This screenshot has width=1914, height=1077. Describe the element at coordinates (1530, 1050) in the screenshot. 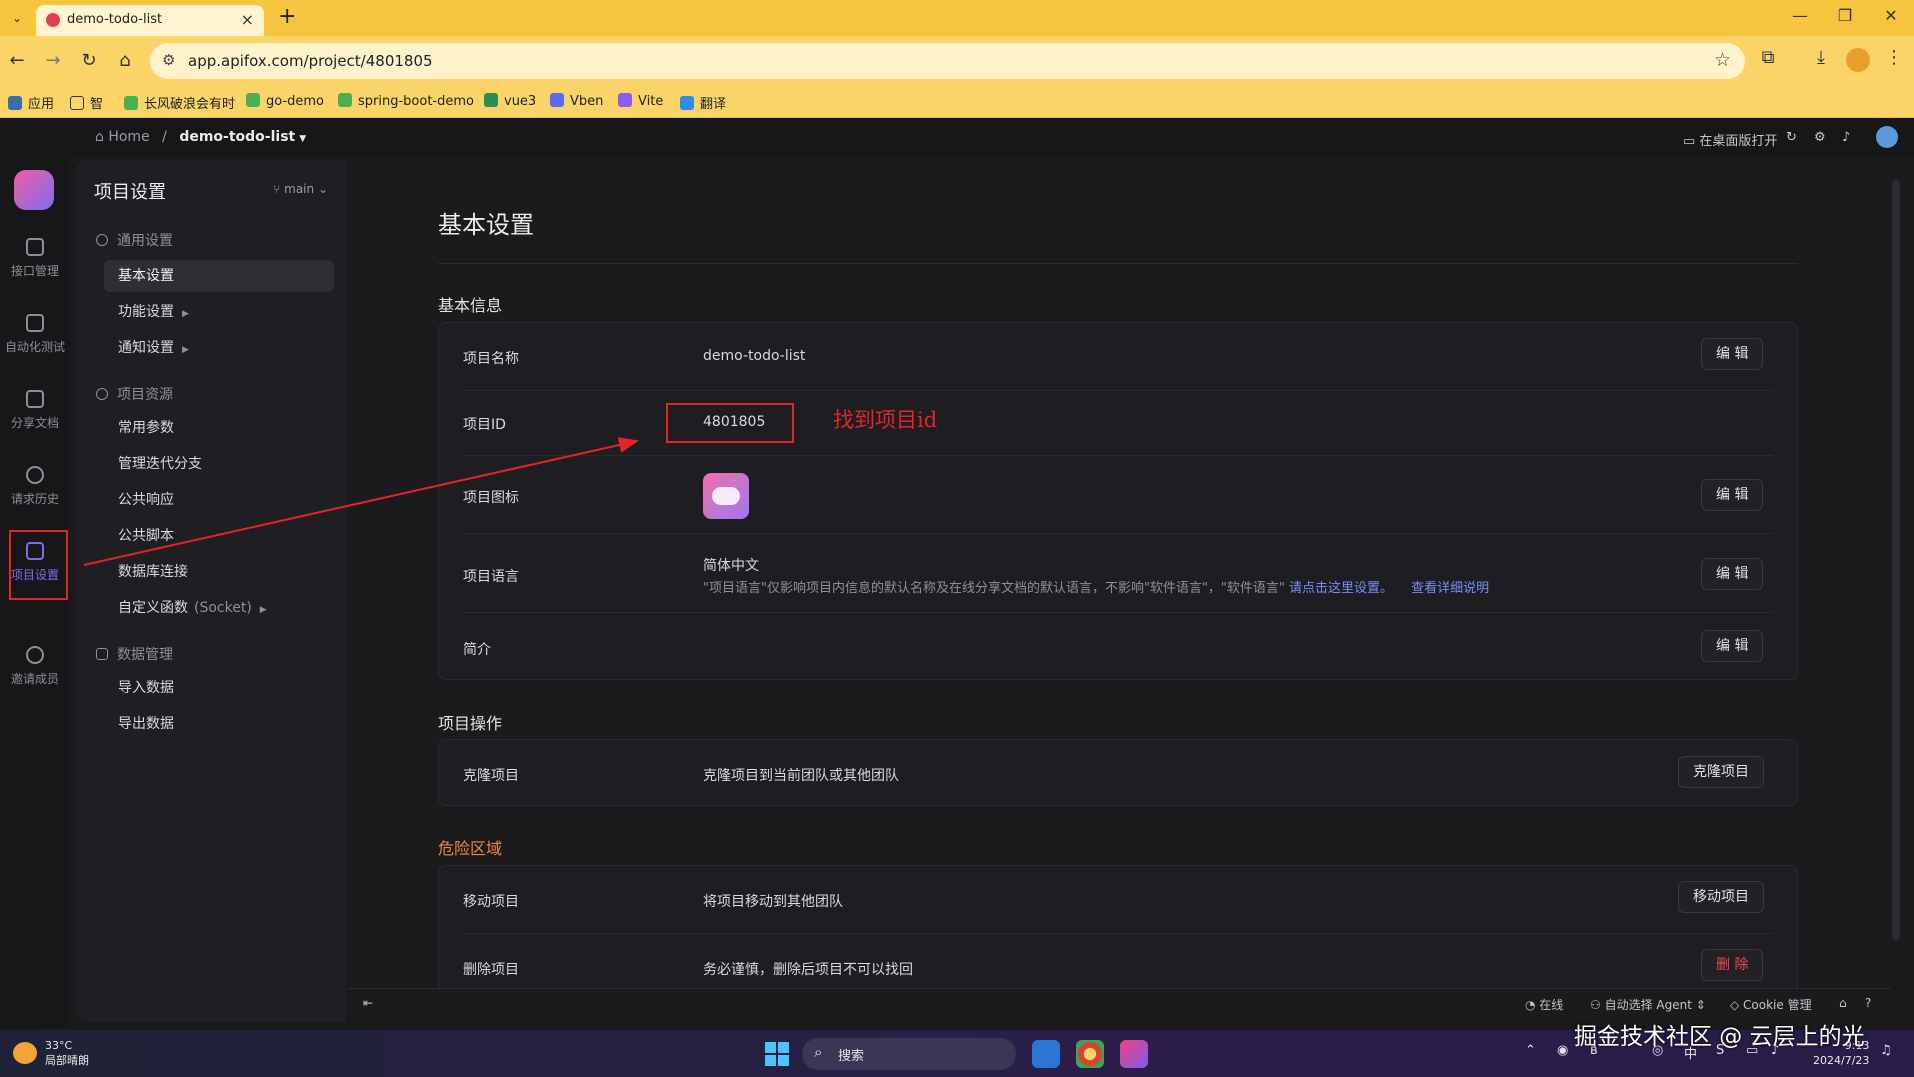

I see `tray-overflow-icon: ⌃` at that location.